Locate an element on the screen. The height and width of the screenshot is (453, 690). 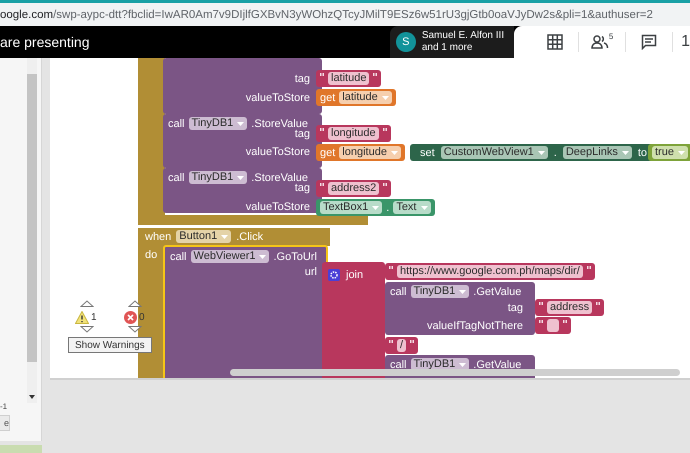
text-field: / is located at coordinates (401, 345).